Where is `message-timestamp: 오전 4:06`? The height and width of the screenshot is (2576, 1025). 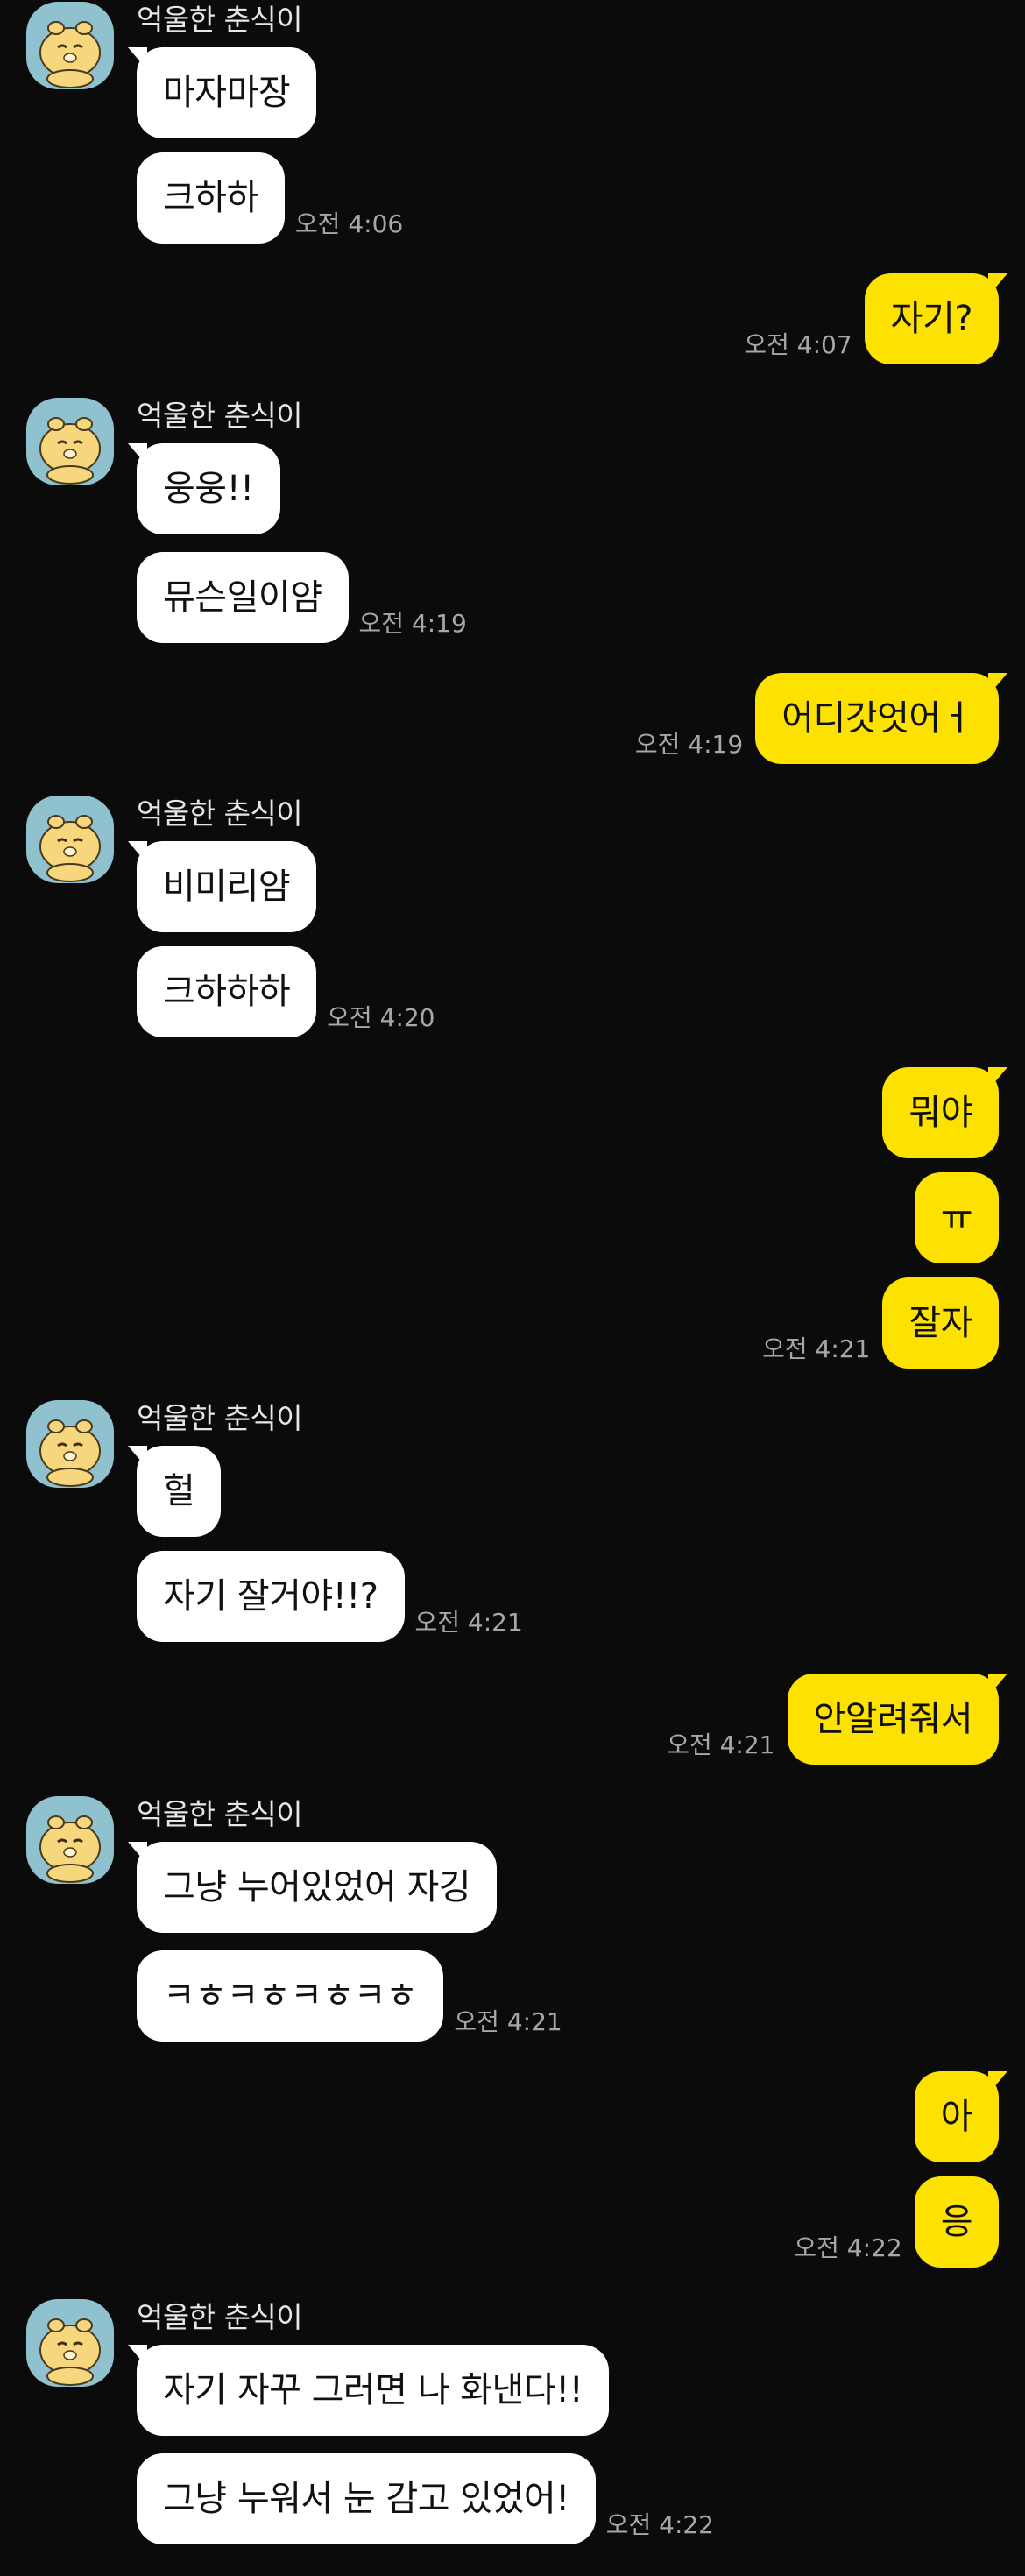 message-timestamp: 오전 4:06 is located at coordinates (349, 223).